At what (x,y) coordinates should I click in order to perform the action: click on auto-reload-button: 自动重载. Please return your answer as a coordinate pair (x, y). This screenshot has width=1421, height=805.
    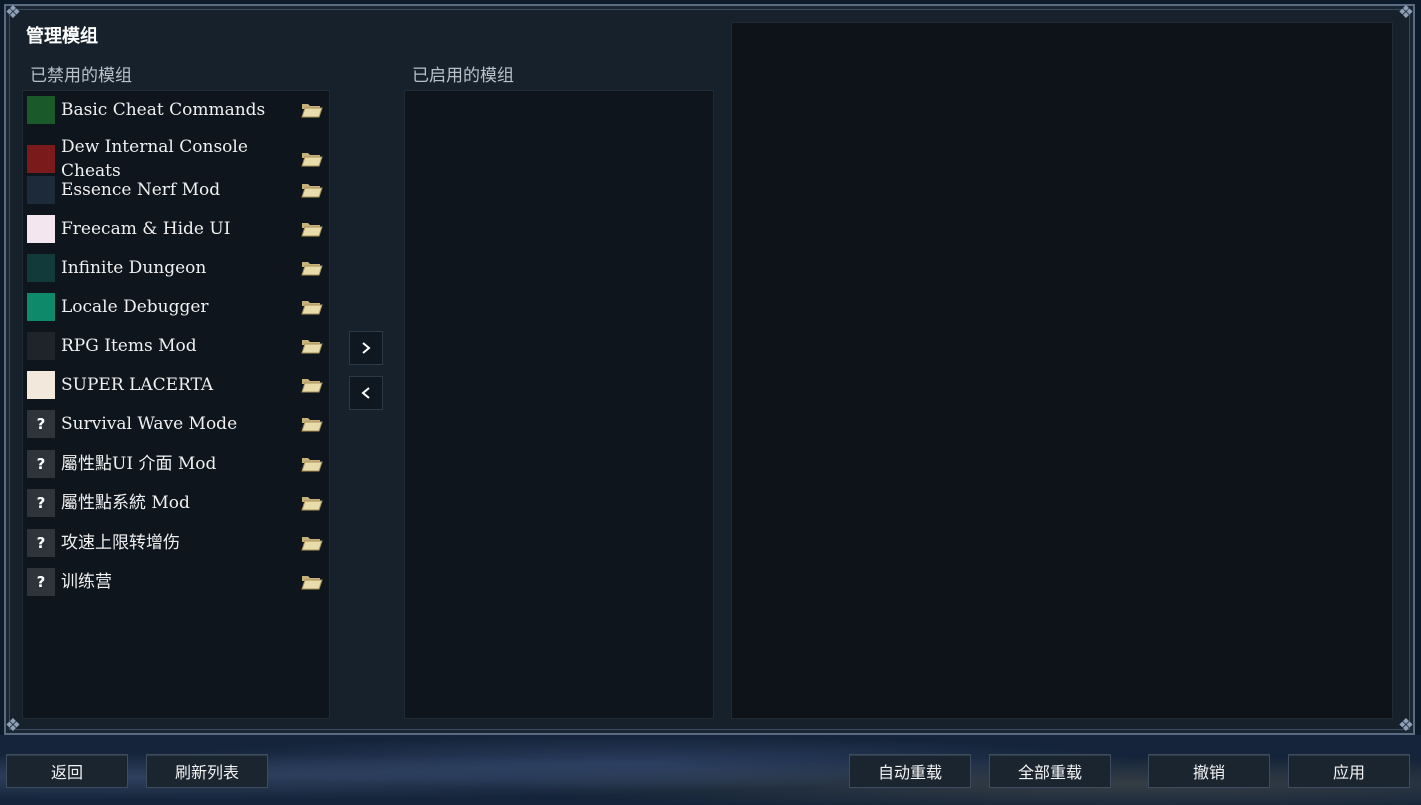
    Looking at the image, I should click on (910, 771).